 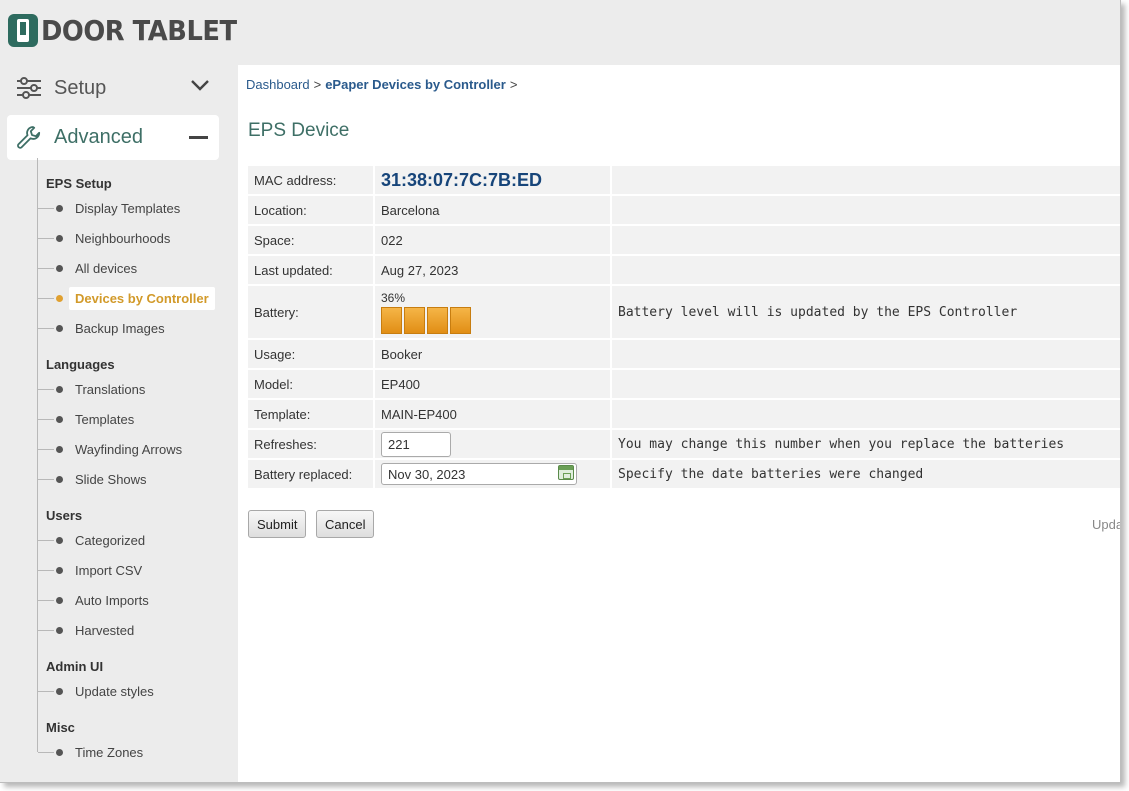 I want to click on nav-setup: Setup, so click(x=114, y=88).